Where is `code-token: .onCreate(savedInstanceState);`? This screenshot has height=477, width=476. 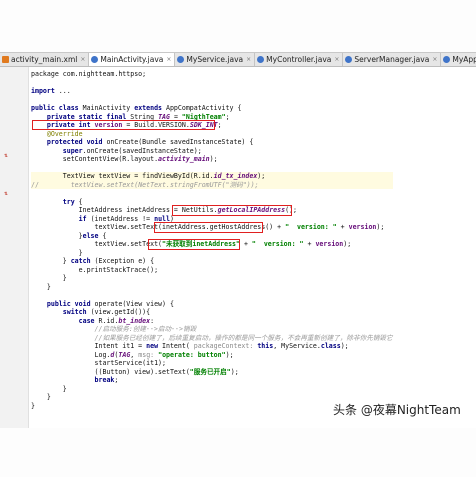
code-token: .onCreate(savedInstanceState); is located at coordinates (142, 150).